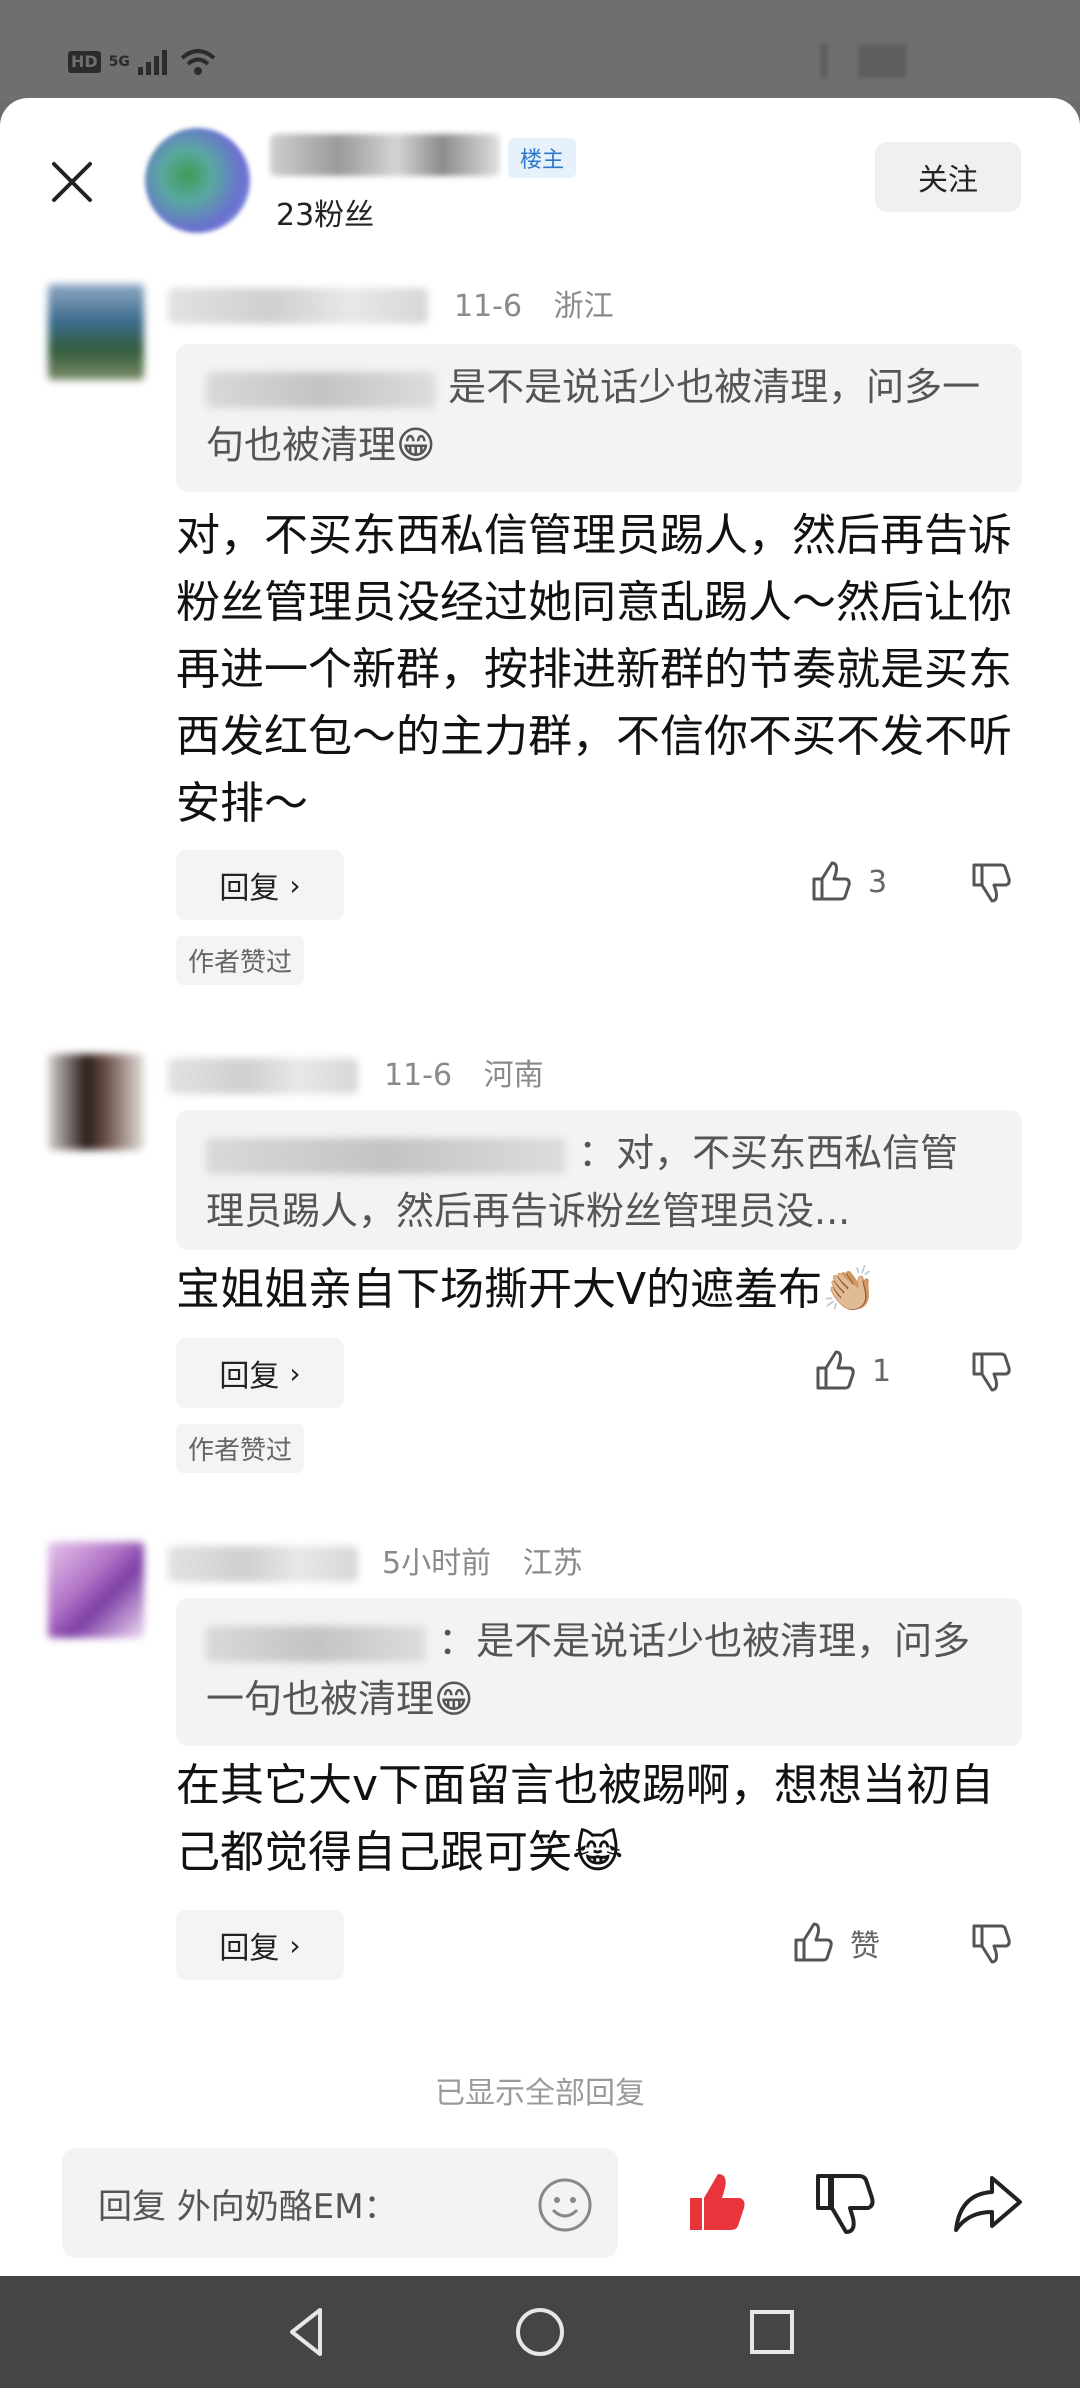 This screenshot has width=1080, height=2388. What do you see at coordinates (540, 2093) in the screenshot?
I see `all-replies-shown: 已显示全部回复` at bounding box center [540, 2093].